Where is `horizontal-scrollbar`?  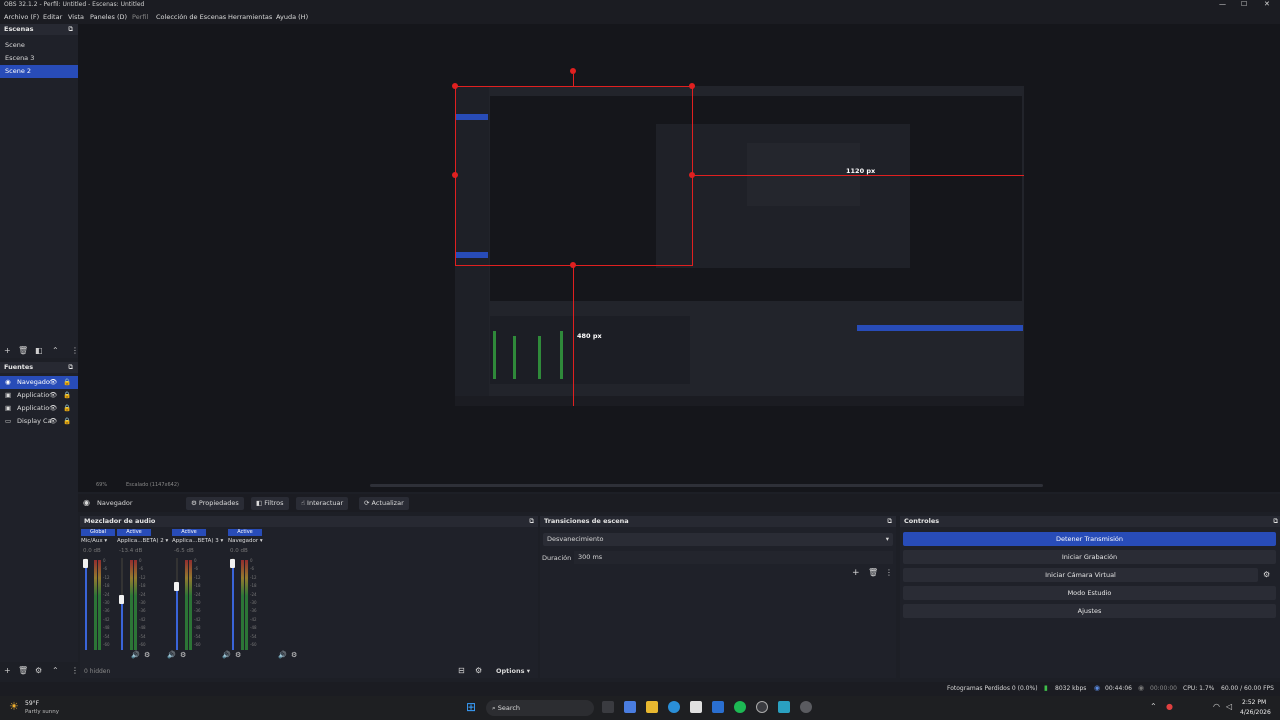 horizontal-scrollbar is located at coordinates (706, 485).